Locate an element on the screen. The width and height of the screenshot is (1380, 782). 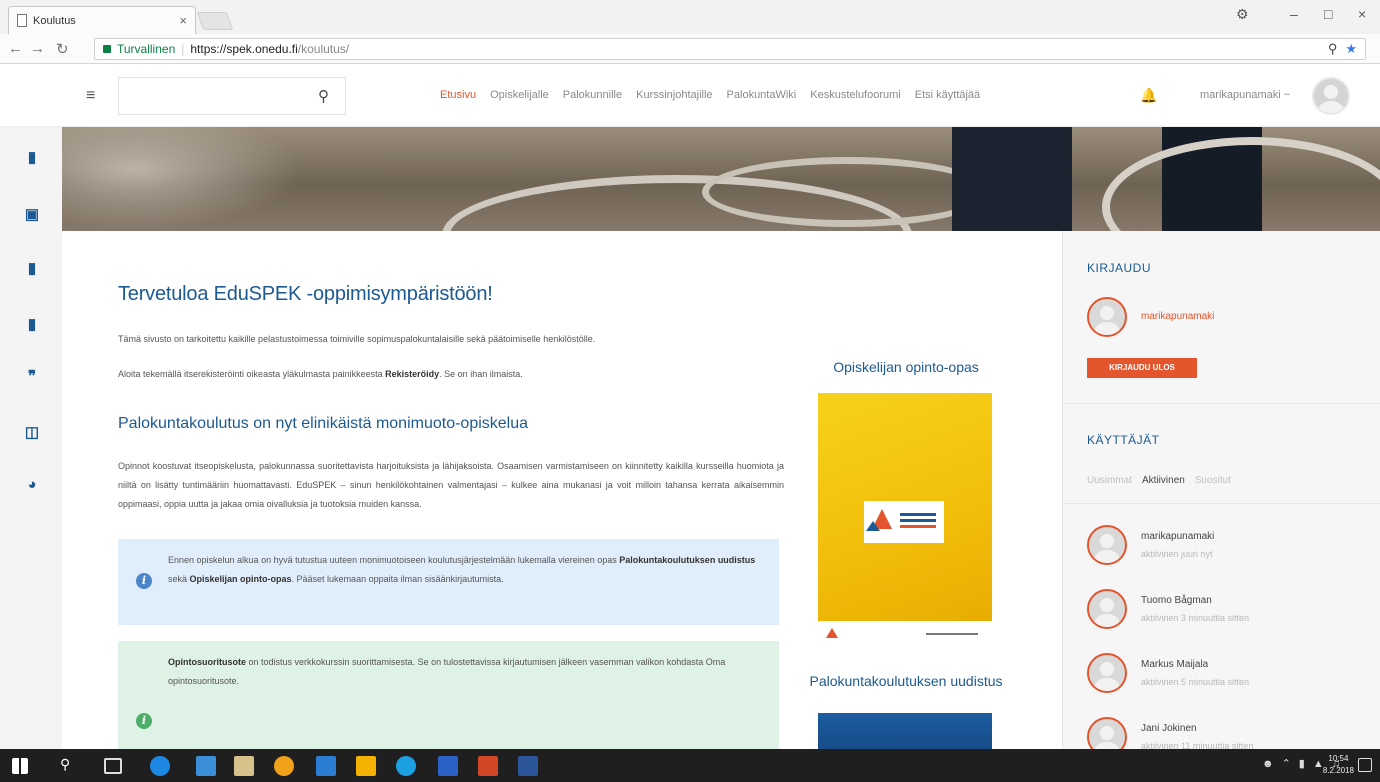
task-view-icon is located at coordinates (113, 766).